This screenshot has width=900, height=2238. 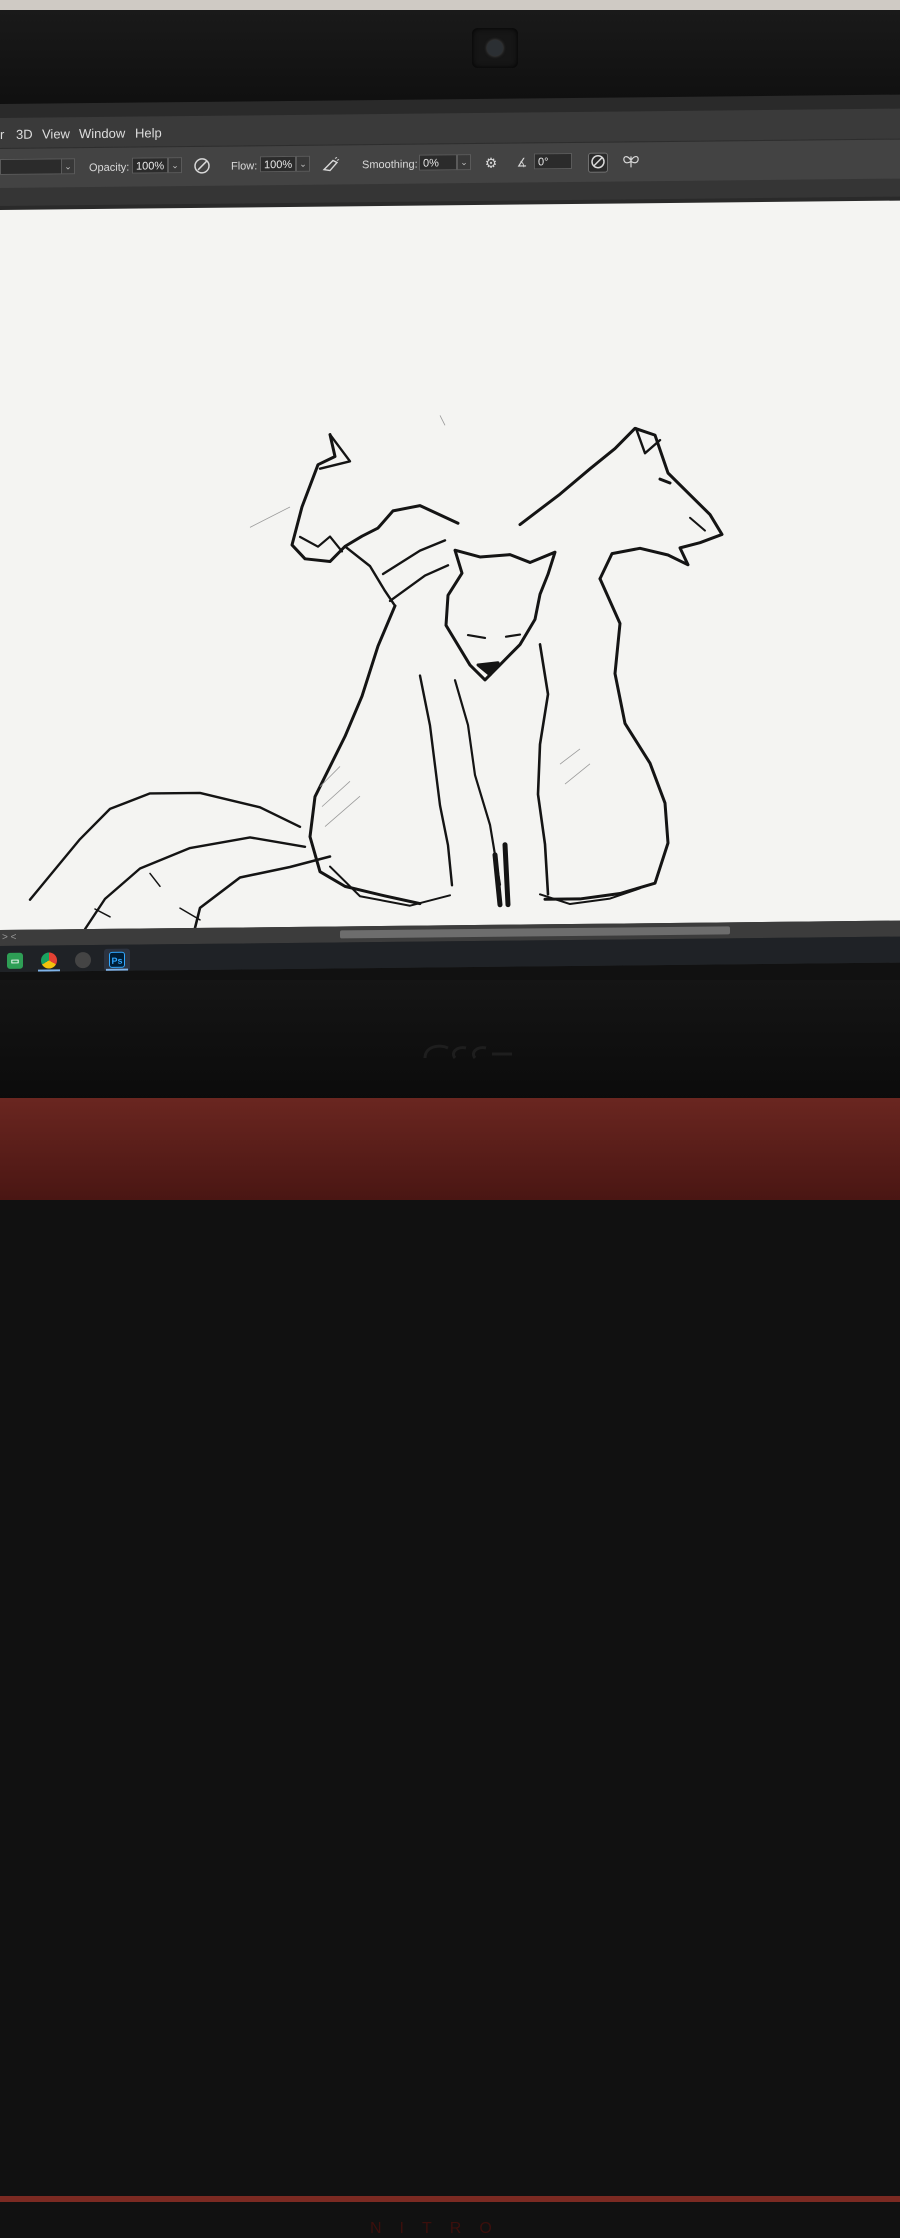 What do you see at coordinates (278, 164) in the screenshot?
I see `flow-input: 100%` at bounding box center [278, 164].